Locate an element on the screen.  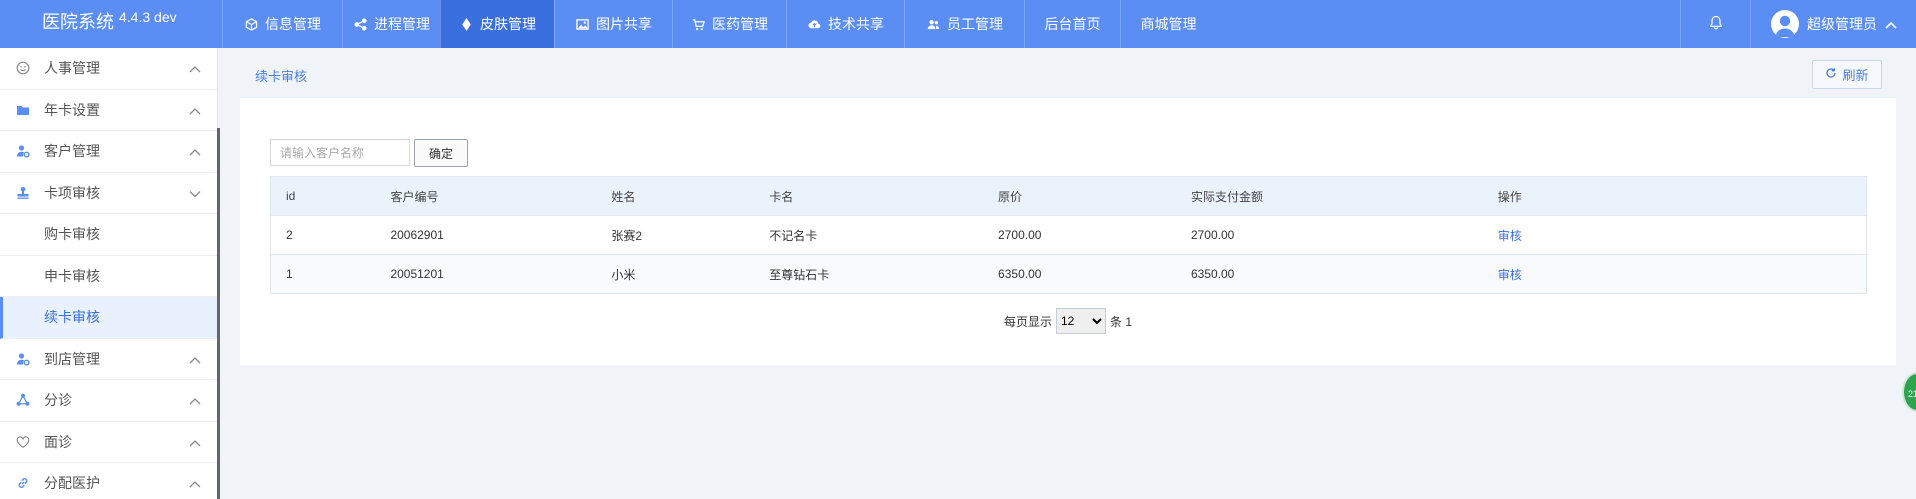
pagination: 每页显示 12 条 1 is located at coordinates (1068, 321).